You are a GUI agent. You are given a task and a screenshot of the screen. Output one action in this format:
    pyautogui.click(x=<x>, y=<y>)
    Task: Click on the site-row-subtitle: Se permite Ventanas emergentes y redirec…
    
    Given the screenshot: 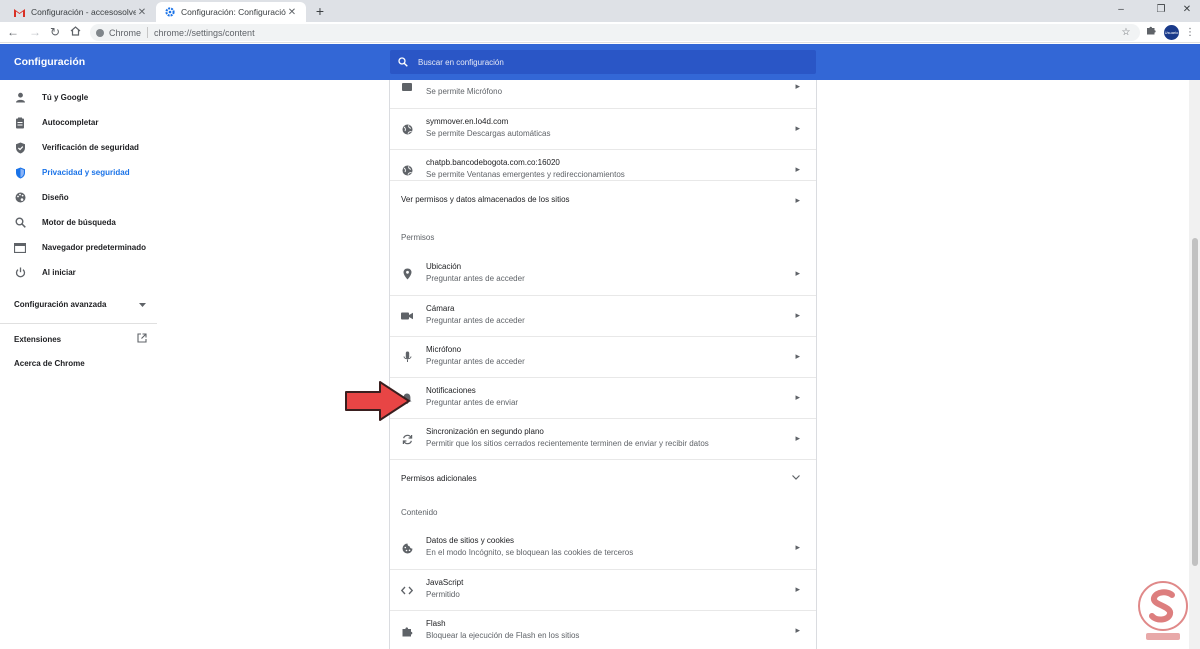 What is the action you would take?
    pyautogui.click(x=525, y=174)
    